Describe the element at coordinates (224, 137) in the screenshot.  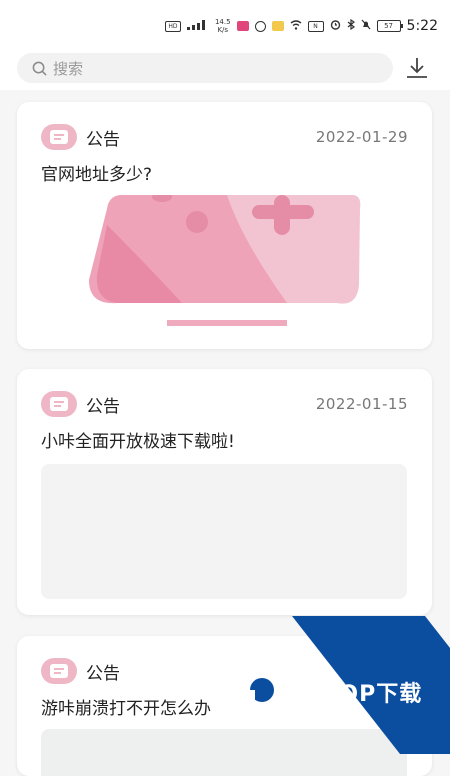
I see `card-header: 公告 2022-01-29` at that location.